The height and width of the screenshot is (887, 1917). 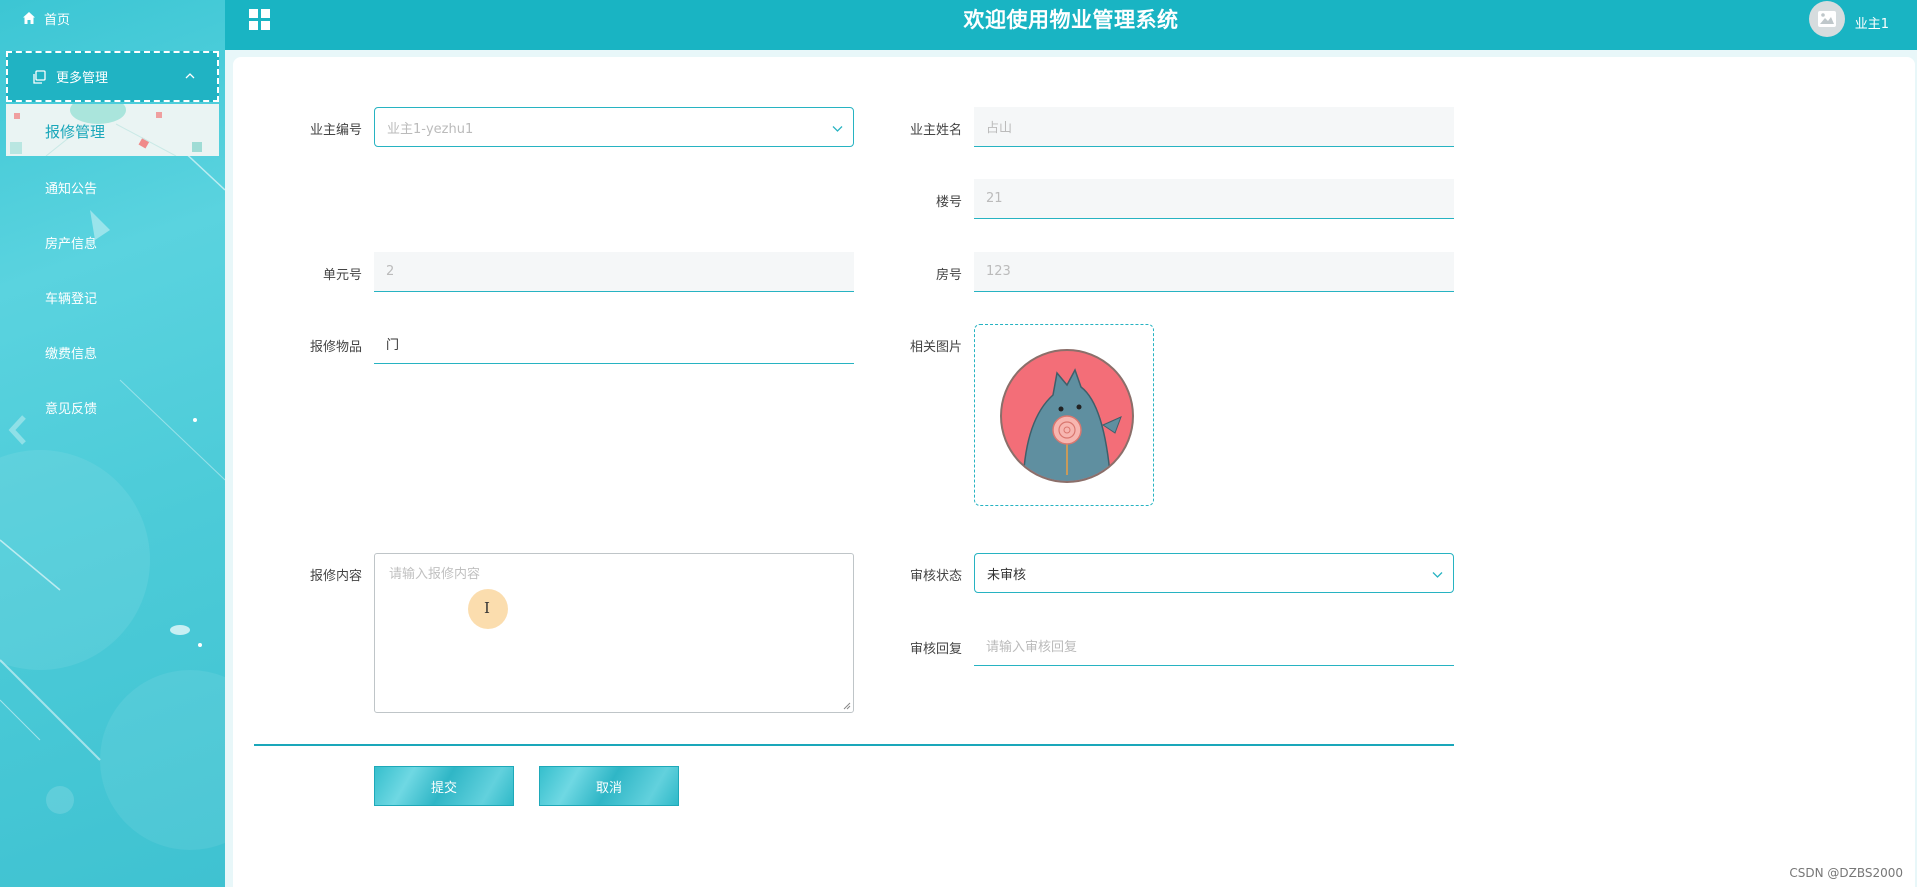 I want to click on status-value: 未审核, so click(x=1007, y=575).